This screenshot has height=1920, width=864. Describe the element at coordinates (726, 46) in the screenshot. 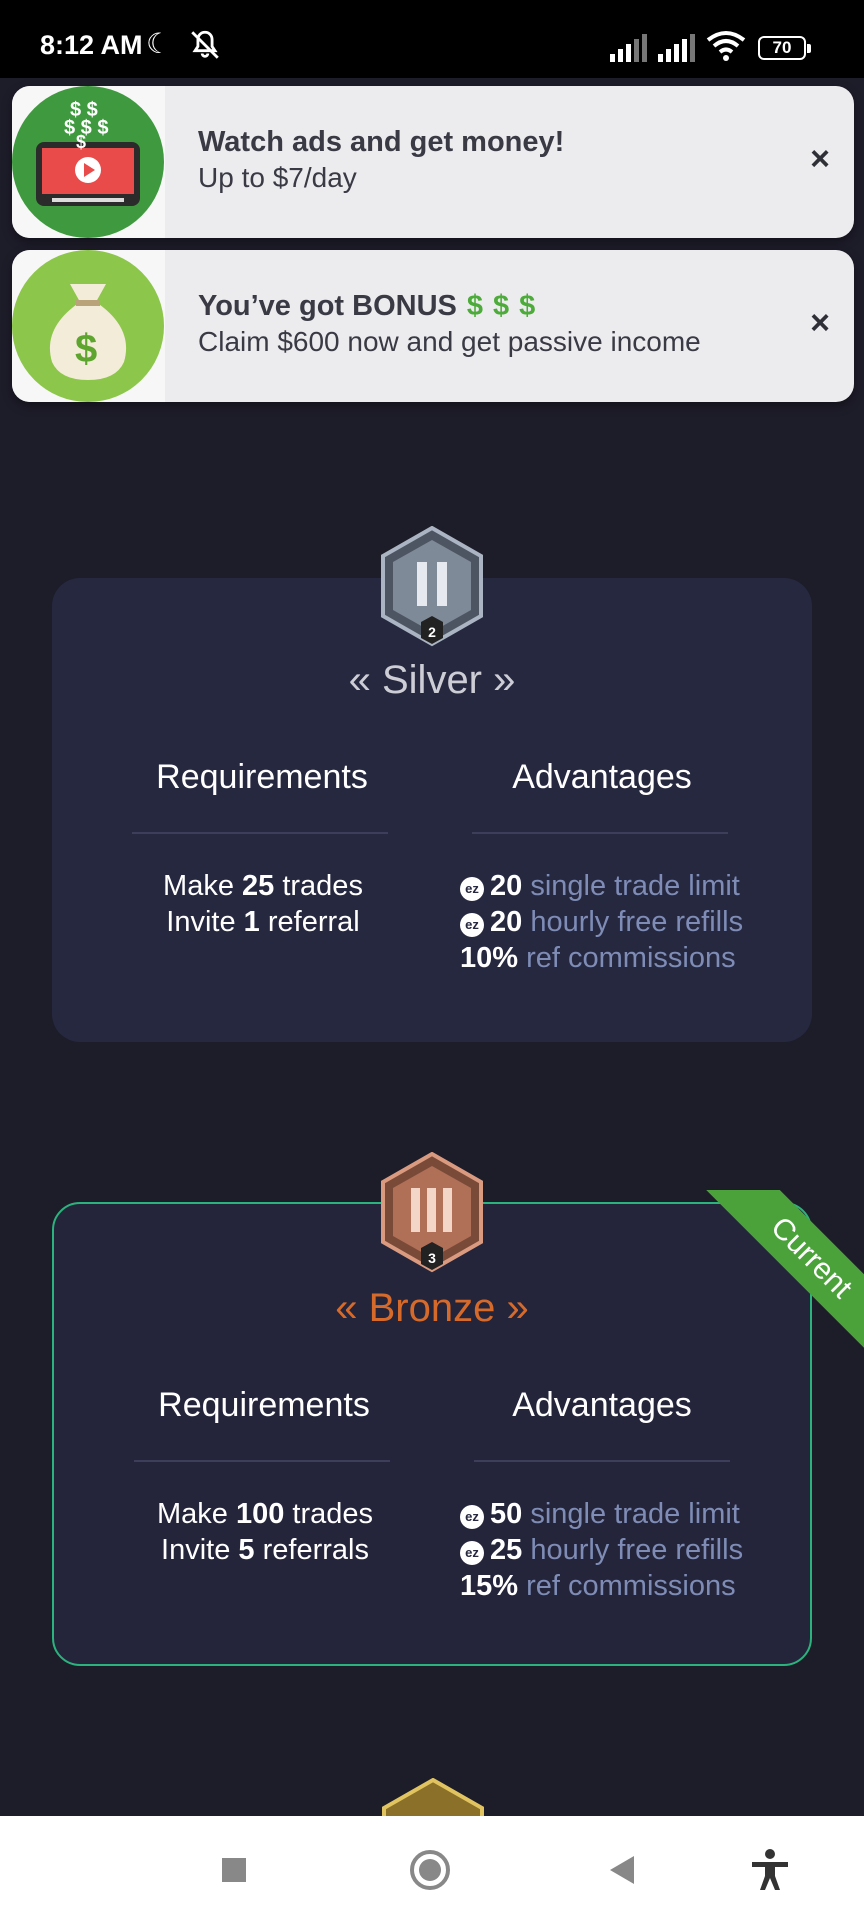

I see `wifi-icon` at that location.